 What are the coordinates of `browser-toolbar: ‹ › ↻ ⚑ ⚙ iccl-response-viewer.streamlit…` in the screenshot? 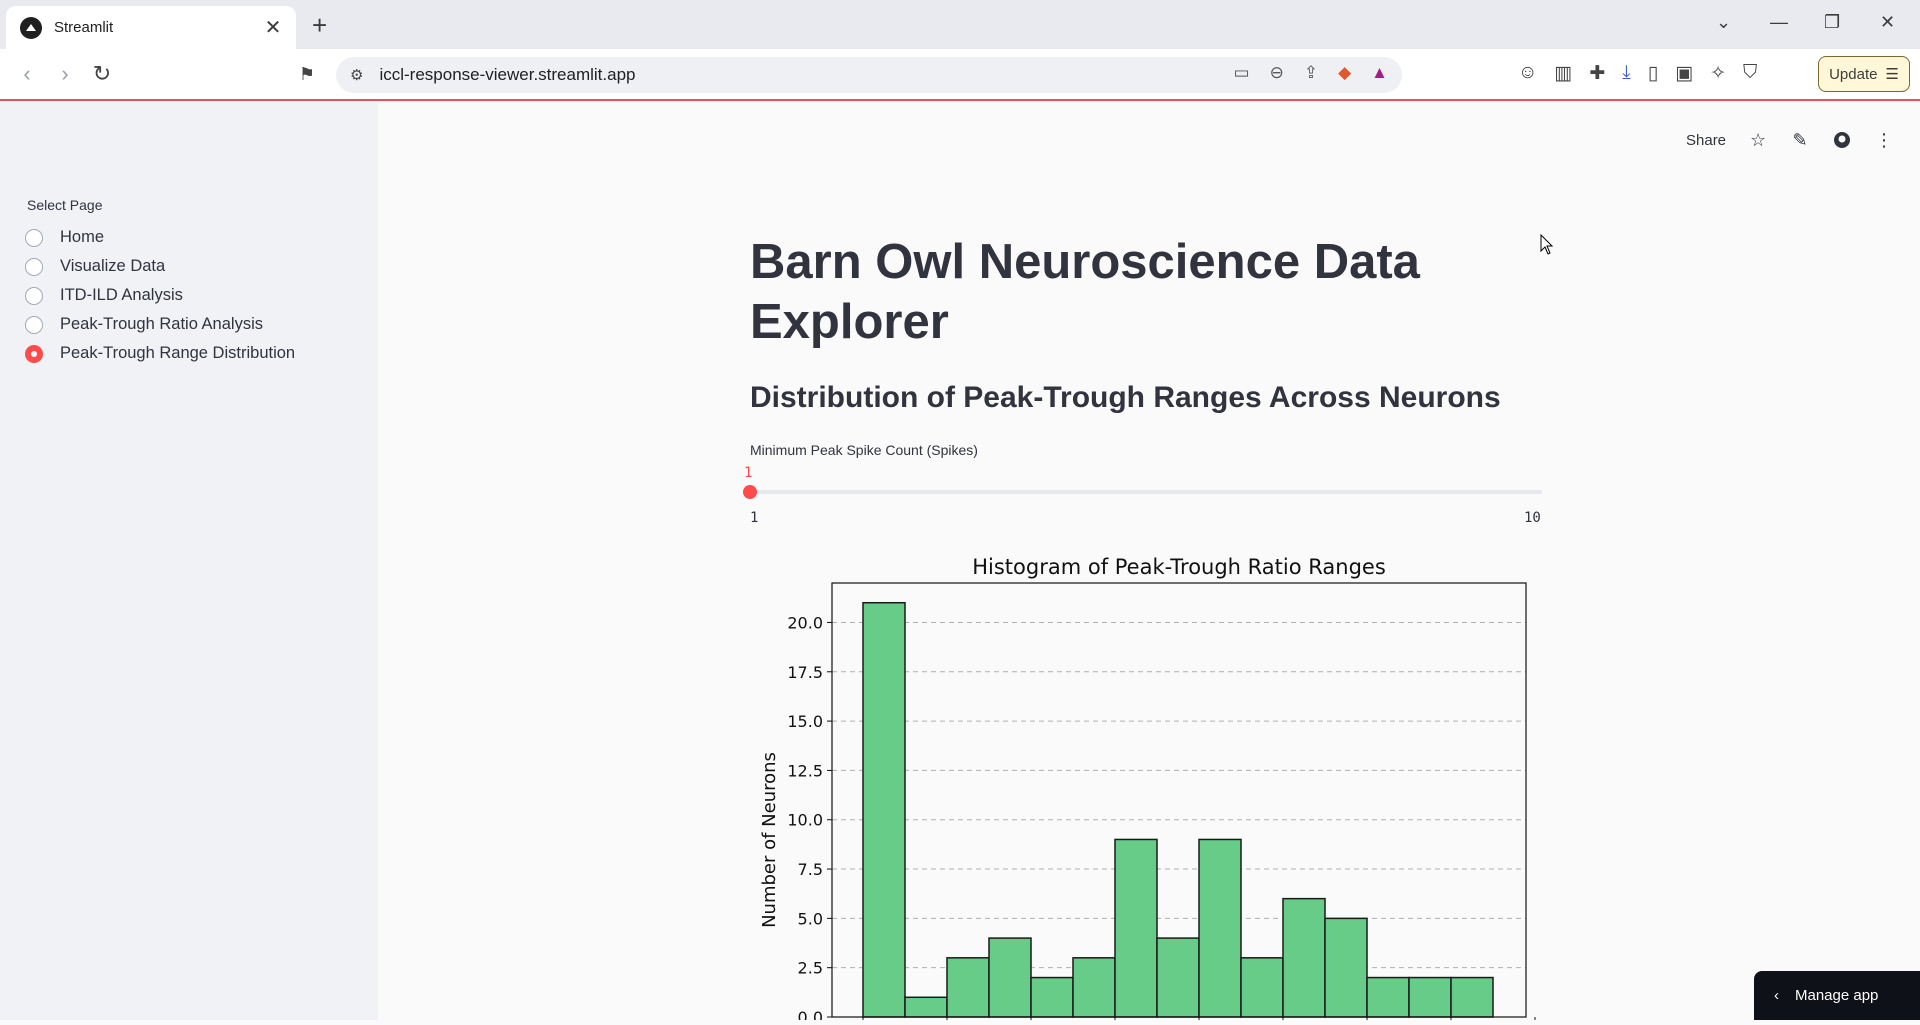 It's located at (960, 75).